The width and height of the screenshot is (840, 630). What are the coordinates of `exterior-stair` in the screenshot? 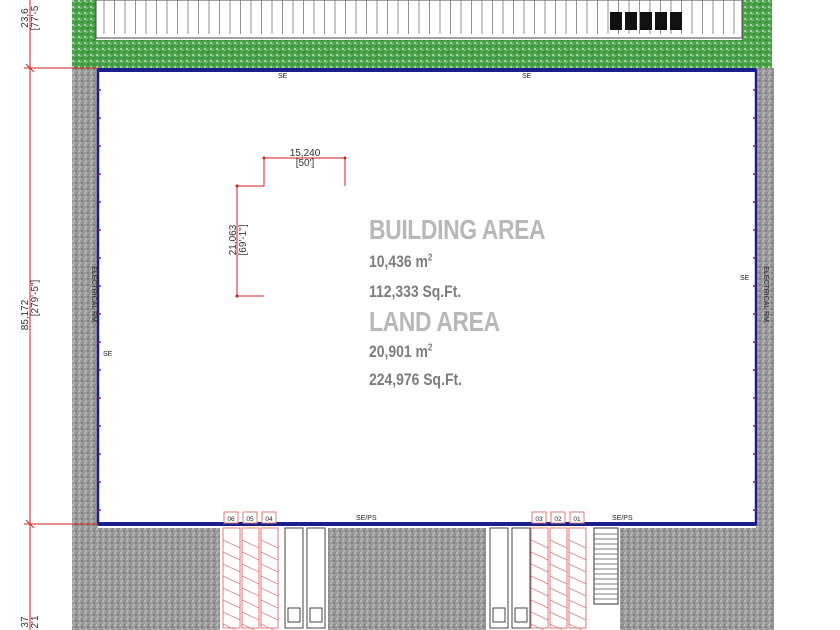 It's located at (606, 566).